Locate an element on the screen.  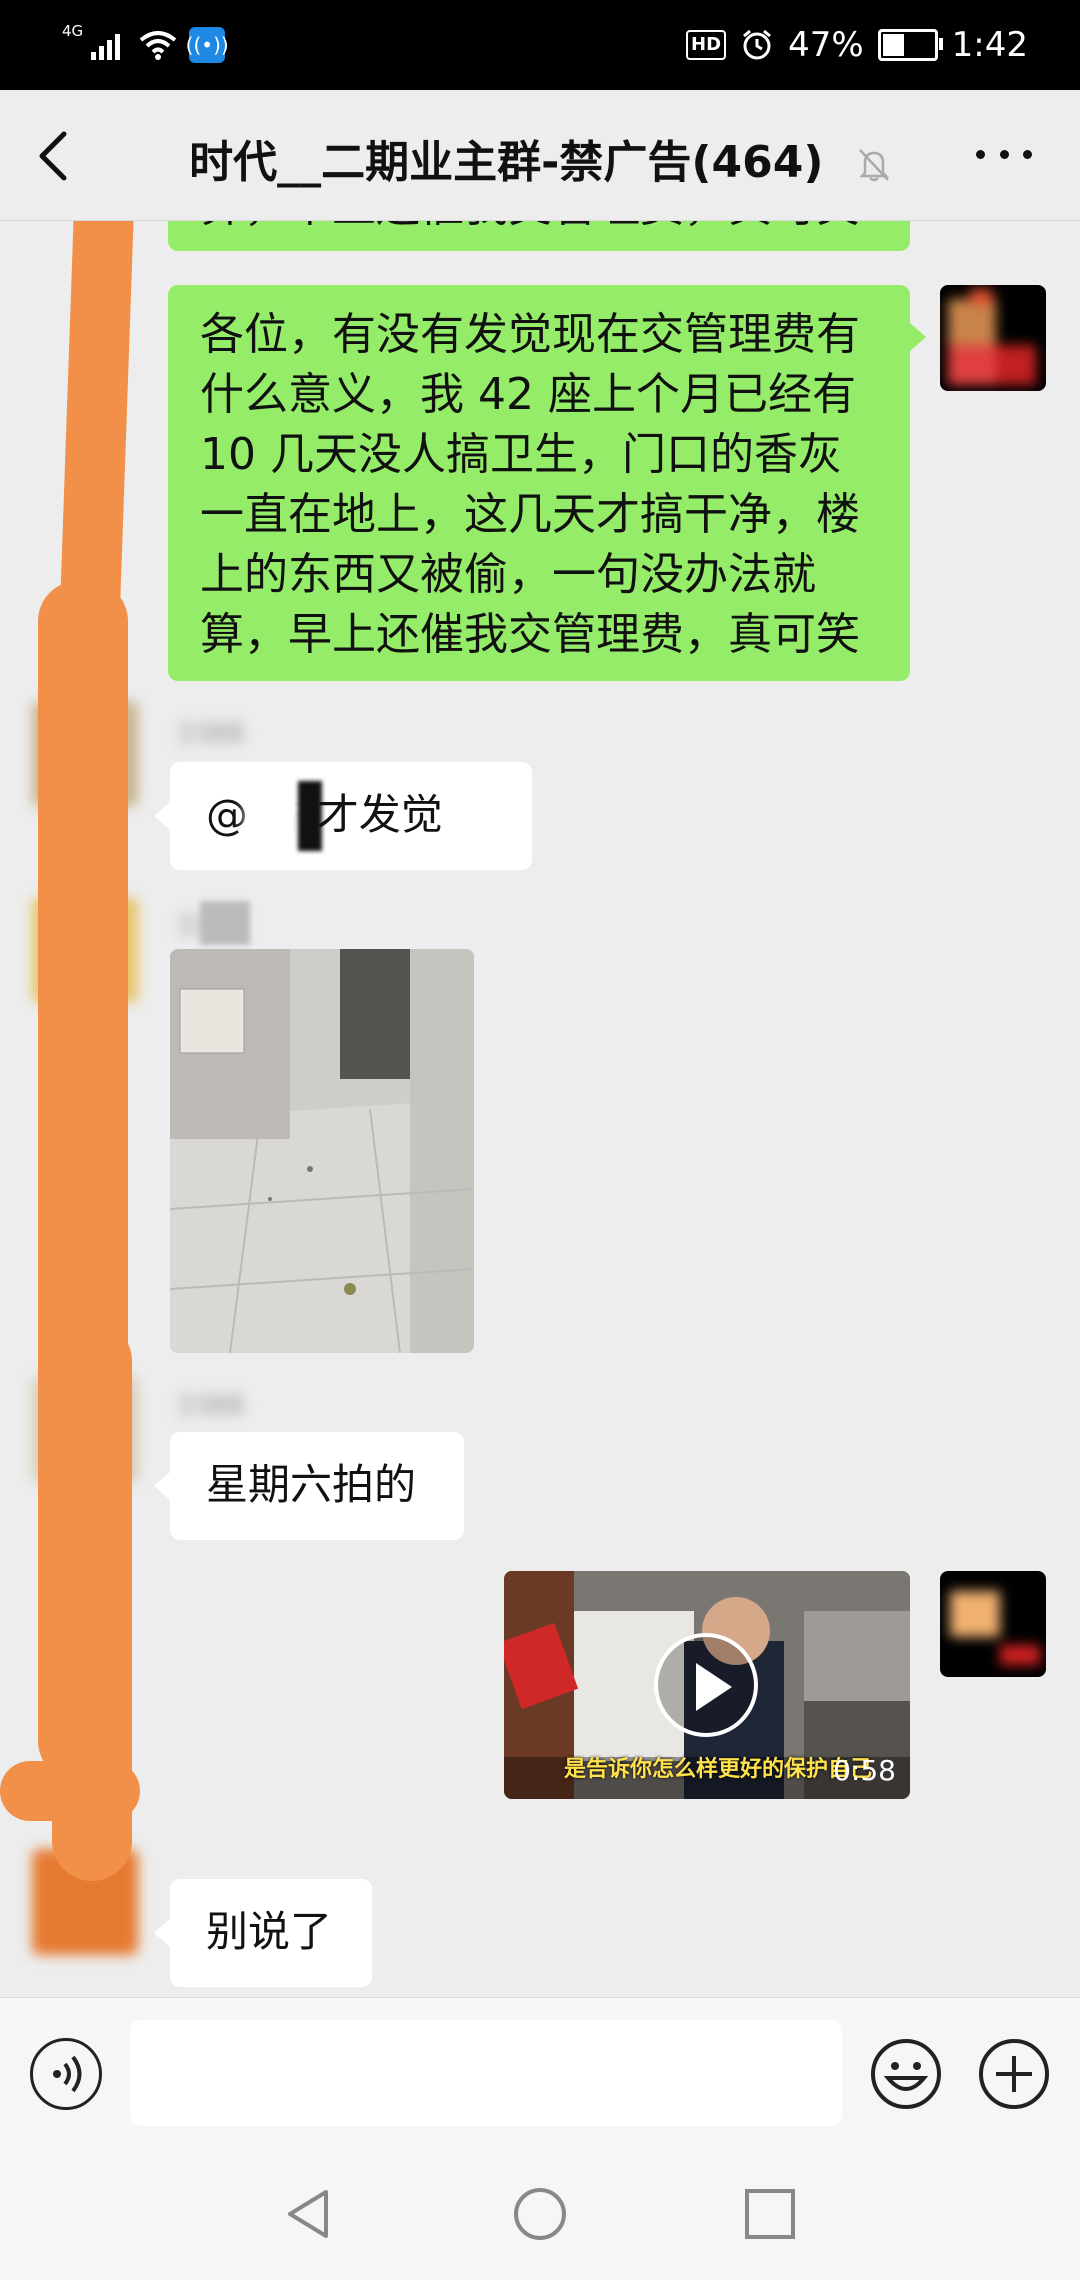
play-icon is located at coordinates (706, 1685).